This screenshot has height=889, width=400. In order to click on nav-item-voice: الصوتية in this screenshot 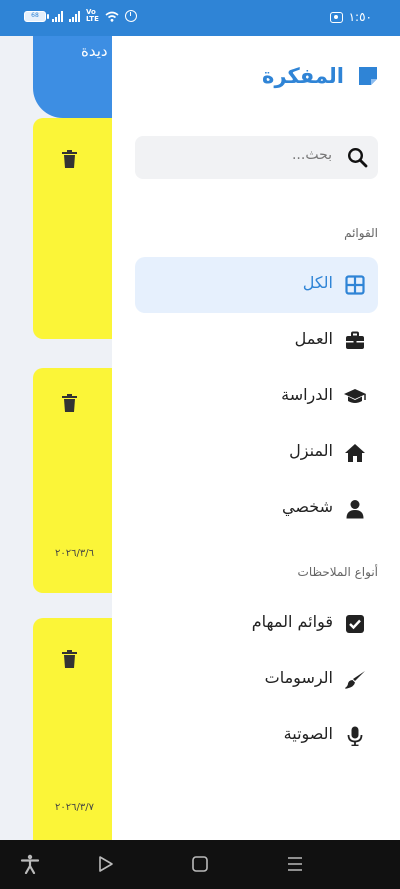, I will do `click(256, 736)`.